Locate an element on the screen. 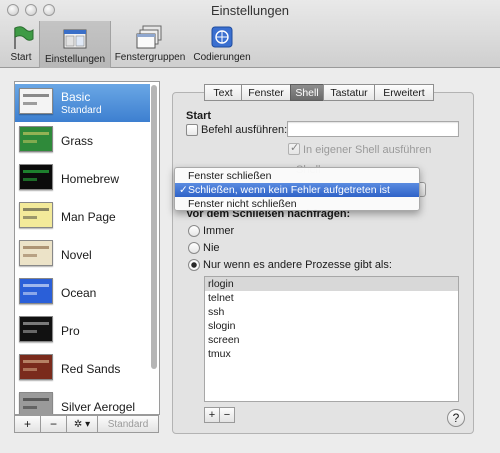  profile-item-silver-aerogel: Silver Aerogel is located at coordinates (82, 401).